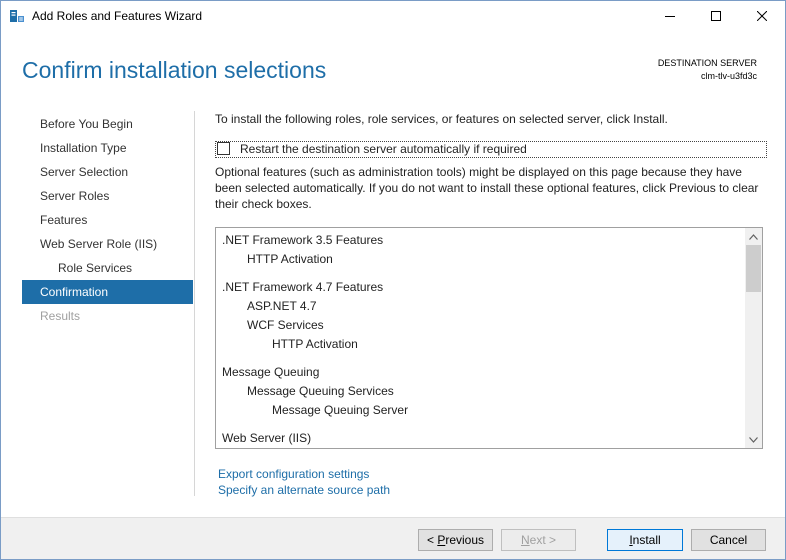 The image size is (786, 560). Describe the element at coordinates (465, 540) in the screenshot. I see `previous-button-rest: revious` at that location.